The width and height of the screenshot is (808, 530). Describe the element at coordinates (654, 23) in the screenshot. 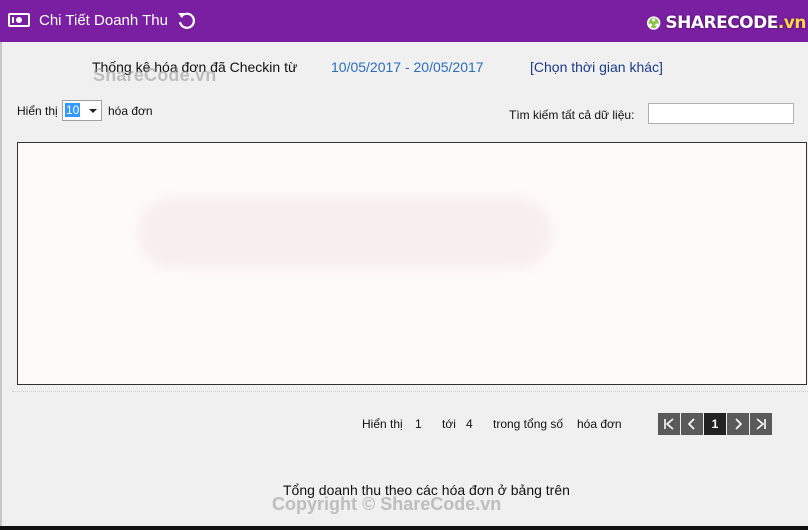

I see `logo-mark-icon` at that location.